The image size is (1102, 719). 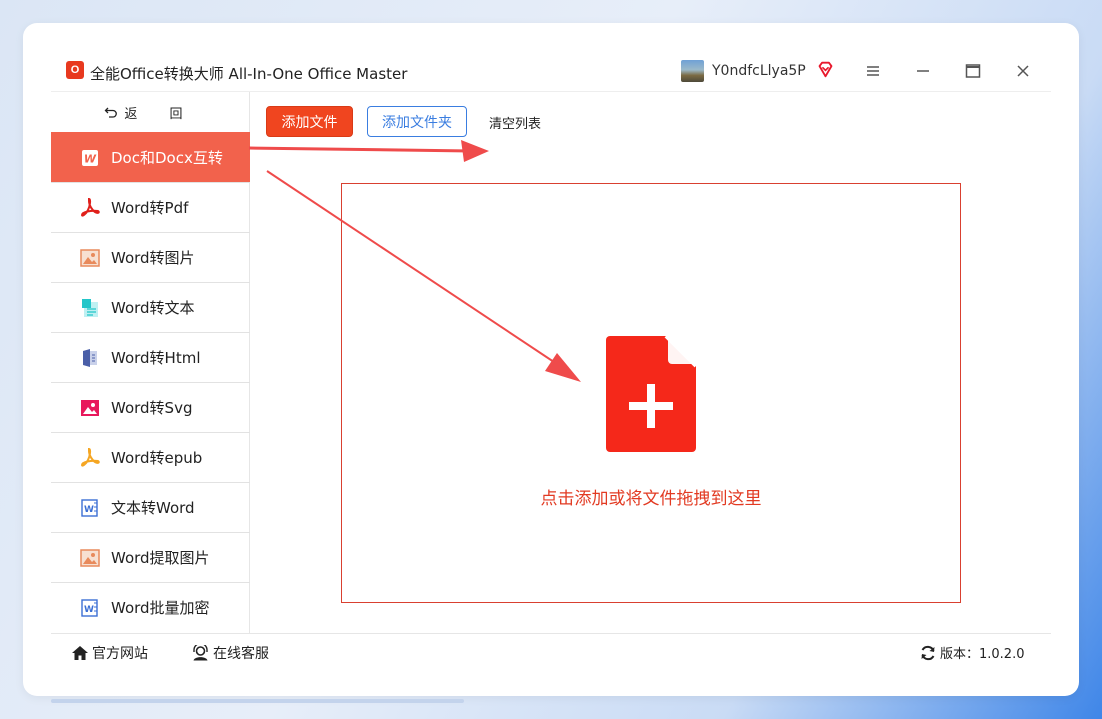 I want to click on sidebar-item-word-pdf: Word转Pdf, so click(x=150, y=207).